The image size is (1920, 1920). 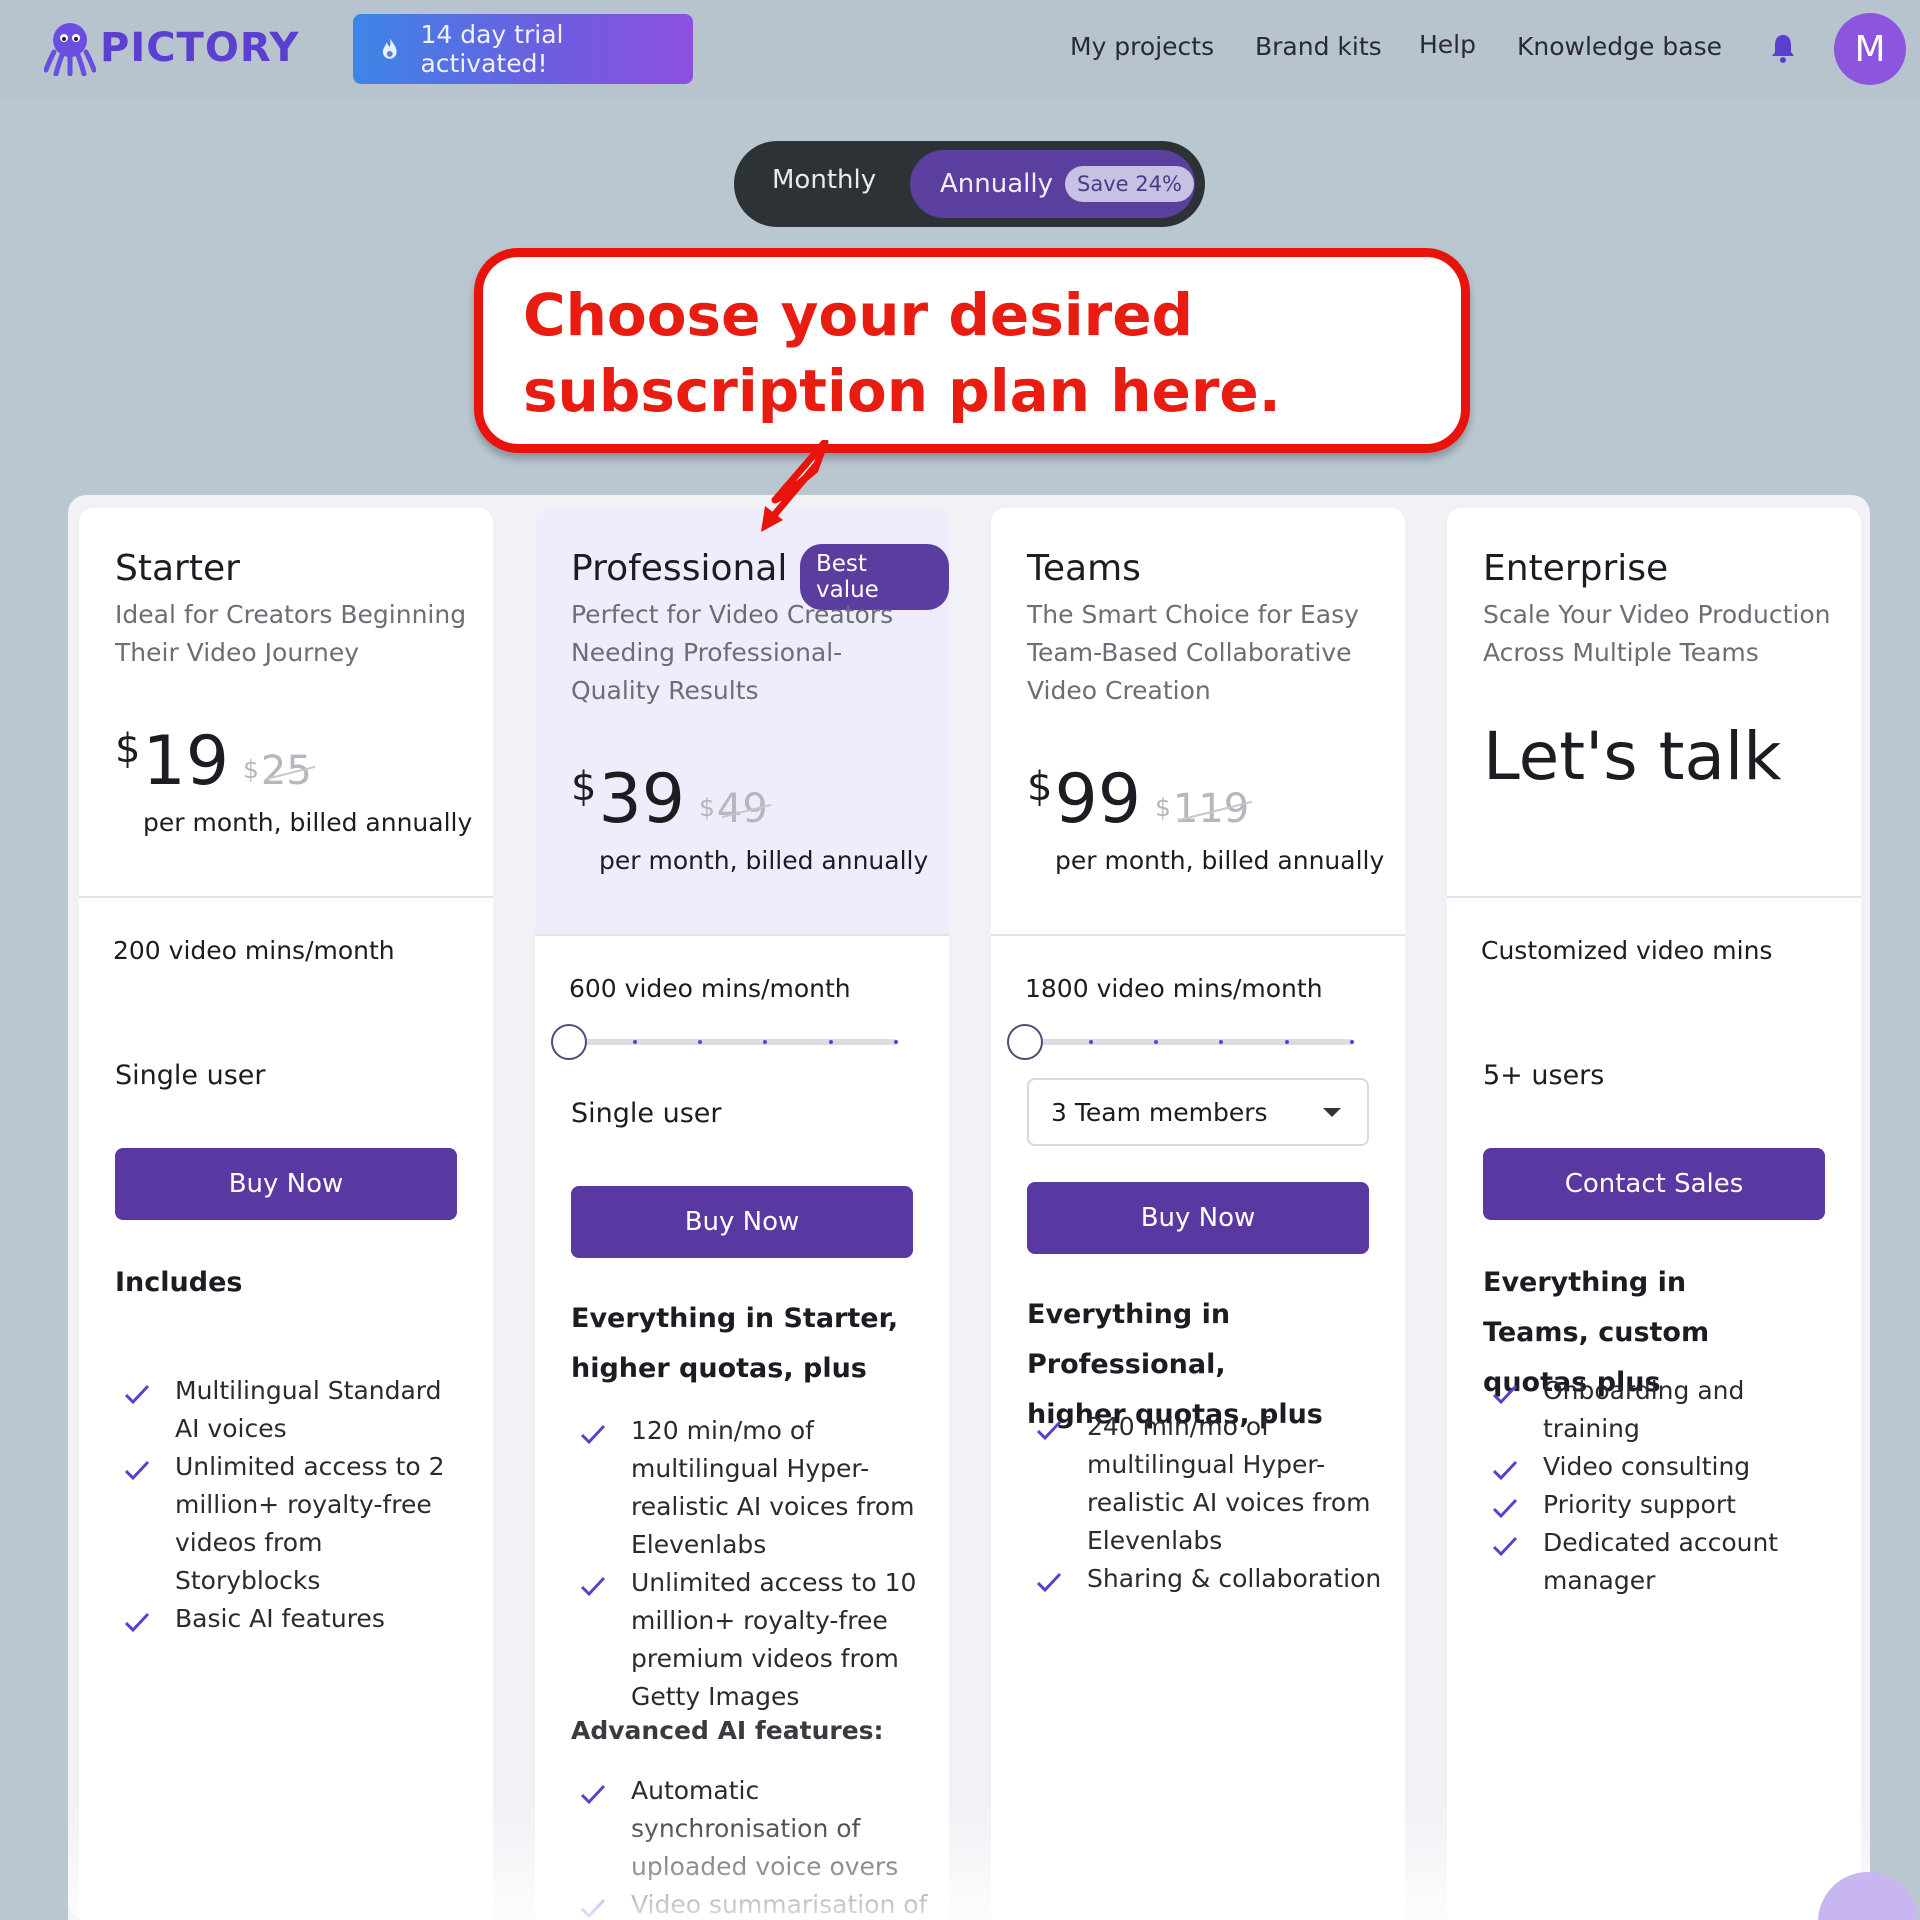 I want to click on feature-item: Onboarding and training, so click(x=1666, y=1410).